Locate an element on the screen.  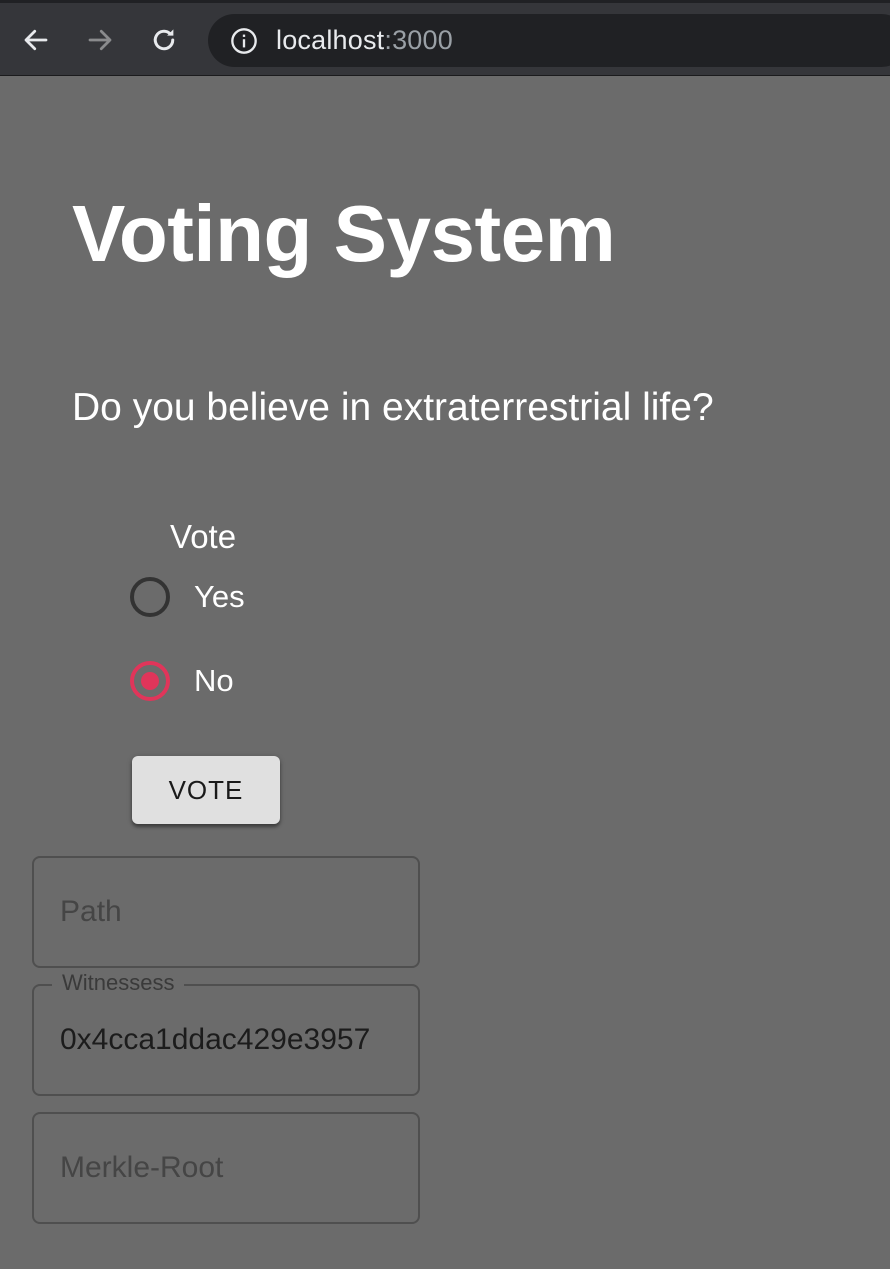
radio-option-no: No is located at coordinates (182, 681).